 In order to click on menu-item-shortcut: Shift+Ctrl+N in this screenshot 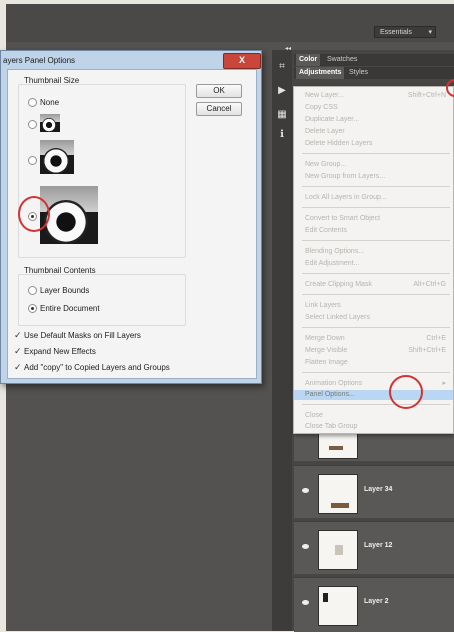, I will do `click(426, 95)`.